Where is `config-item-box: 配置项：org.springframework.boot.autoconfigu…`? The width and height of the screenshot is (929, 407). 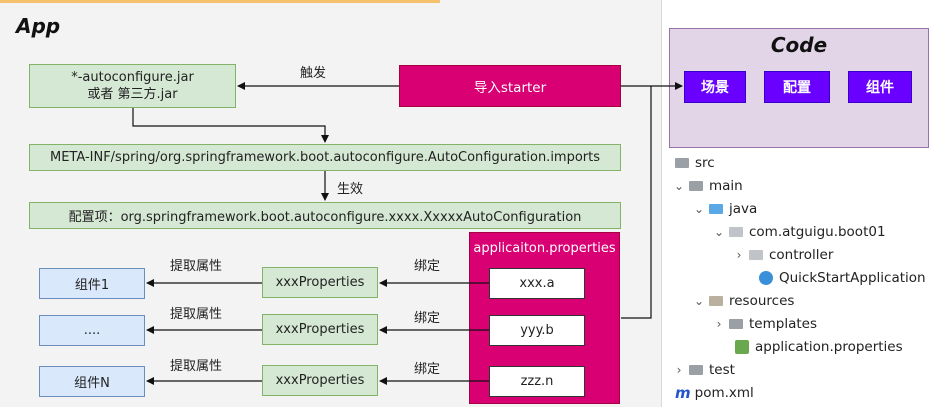 config-item-box: 配置项：org.springframework.boot.autoconfigu… is located at coordinates (325, 215).